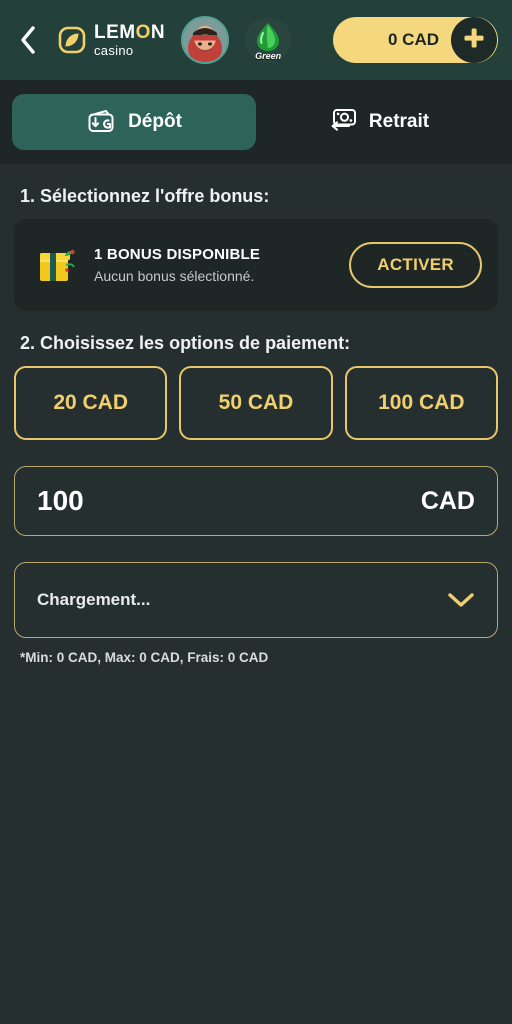  Describe the element at coordinates (144, 657) in the screenshot. I see `limits-note: *Min: 0 CAD, Max: 0 CAD, Frais: 0 CAD` at that location.